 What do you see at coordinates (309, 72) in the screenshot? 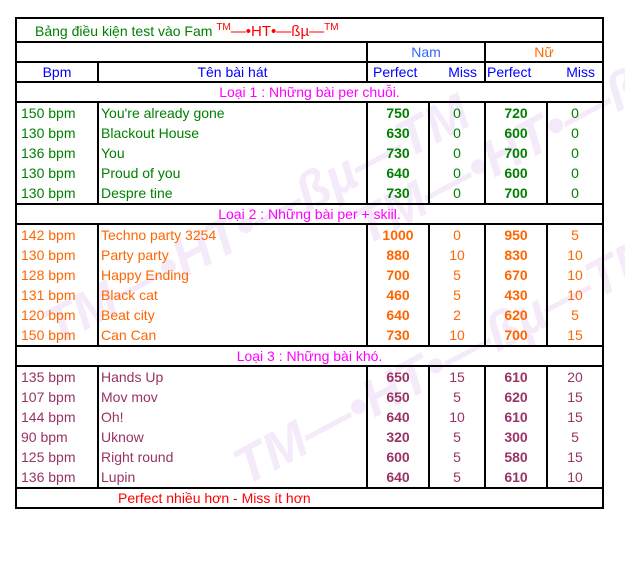
I see `column-header-row: Bpm Tên bài hát Perfect Miss Perfect Miss` at bounding box center [309, 72].